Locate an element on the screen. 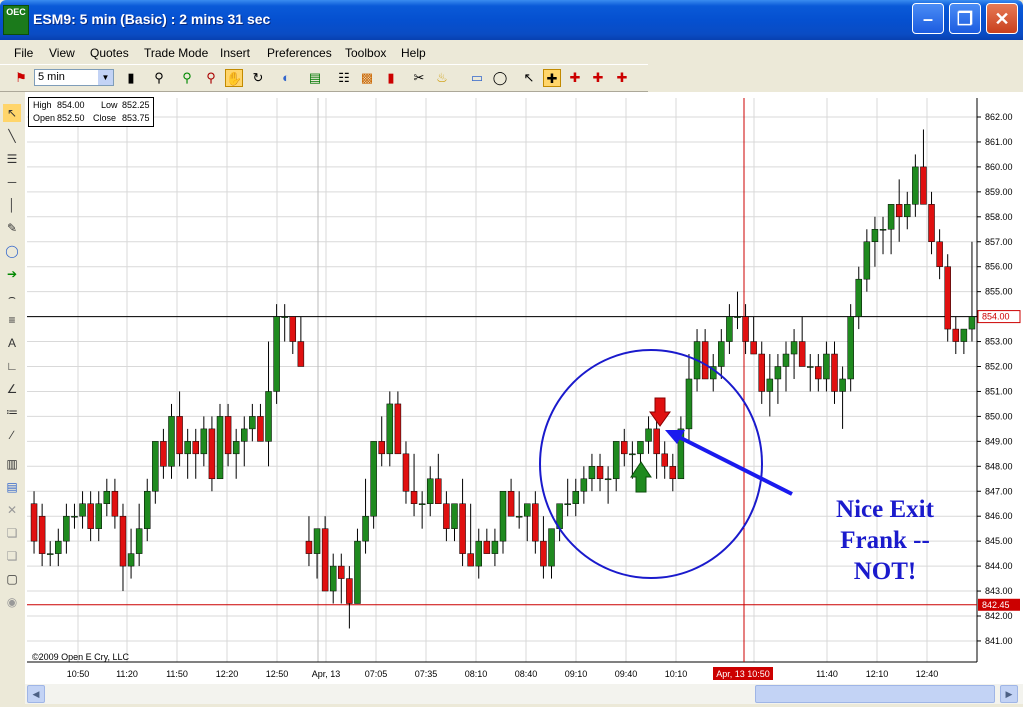  zoom-out-icon: ⚲ is located at coordinates (211, 78).